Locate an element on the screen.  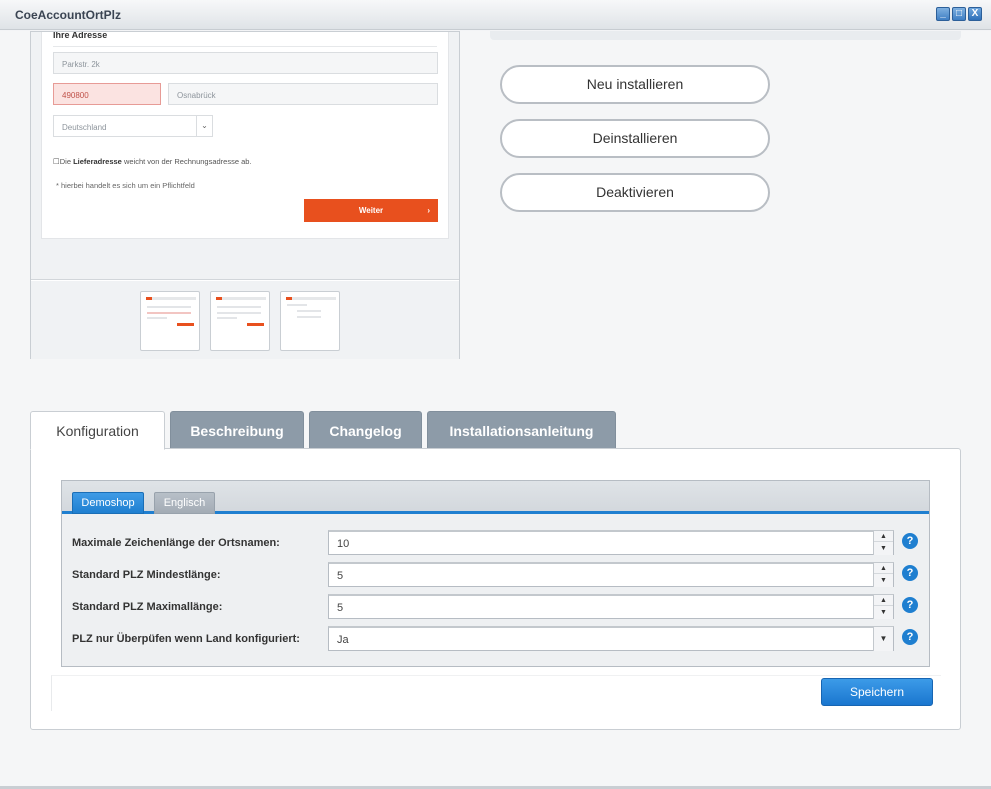
preview-checkbox-text-post: weicht von der Rechnungsadresse ab. is located at coordinates (186, 161).